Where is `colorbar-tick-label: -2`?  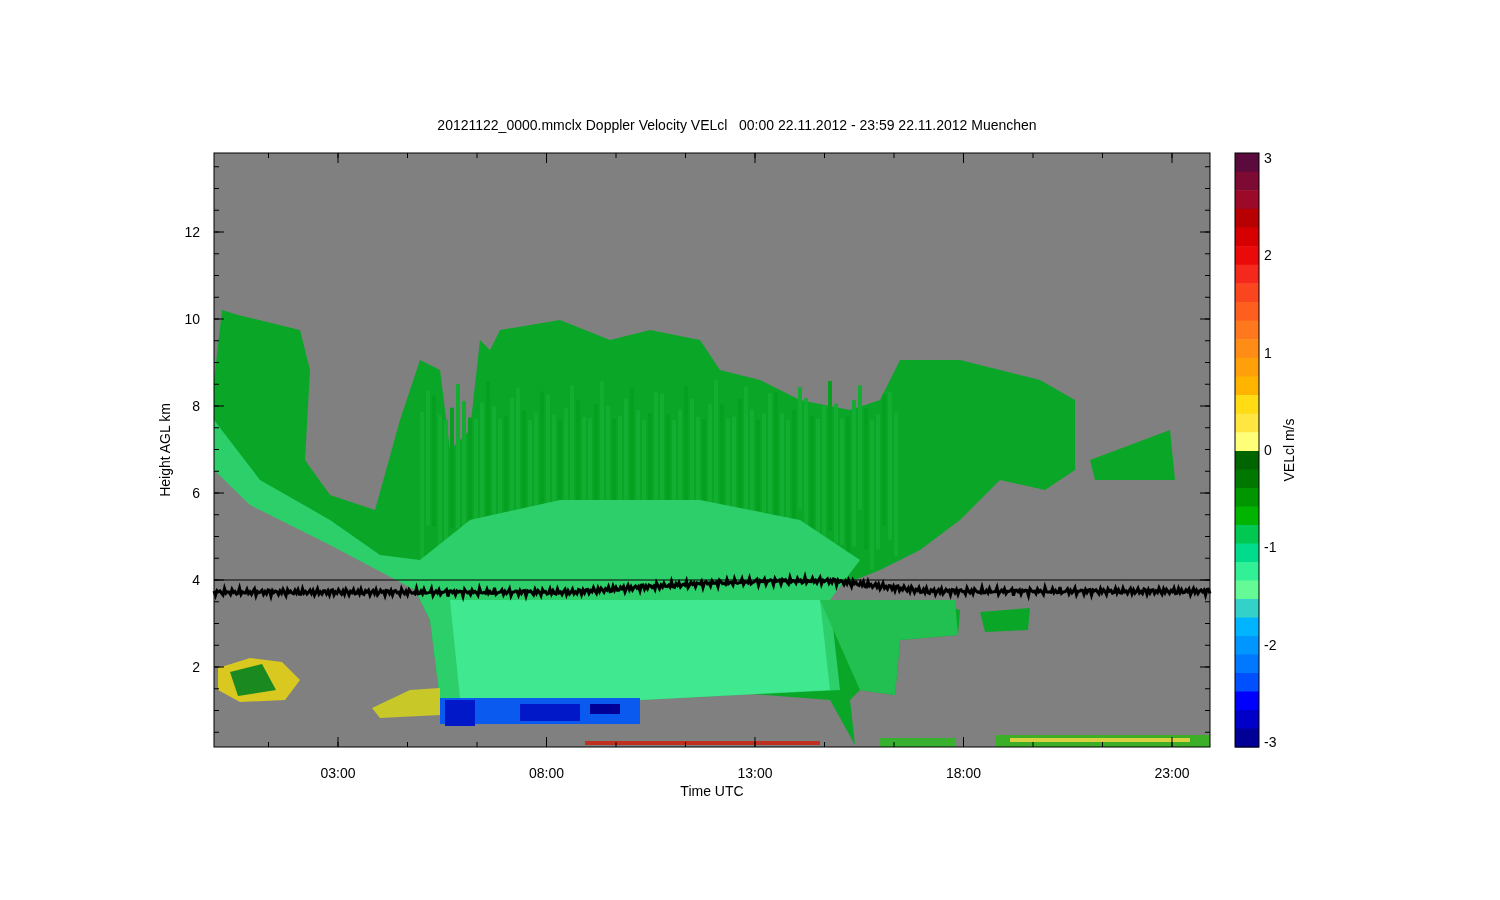 colorbar-tick-label: -2 is located at coordinates (1270, 644).